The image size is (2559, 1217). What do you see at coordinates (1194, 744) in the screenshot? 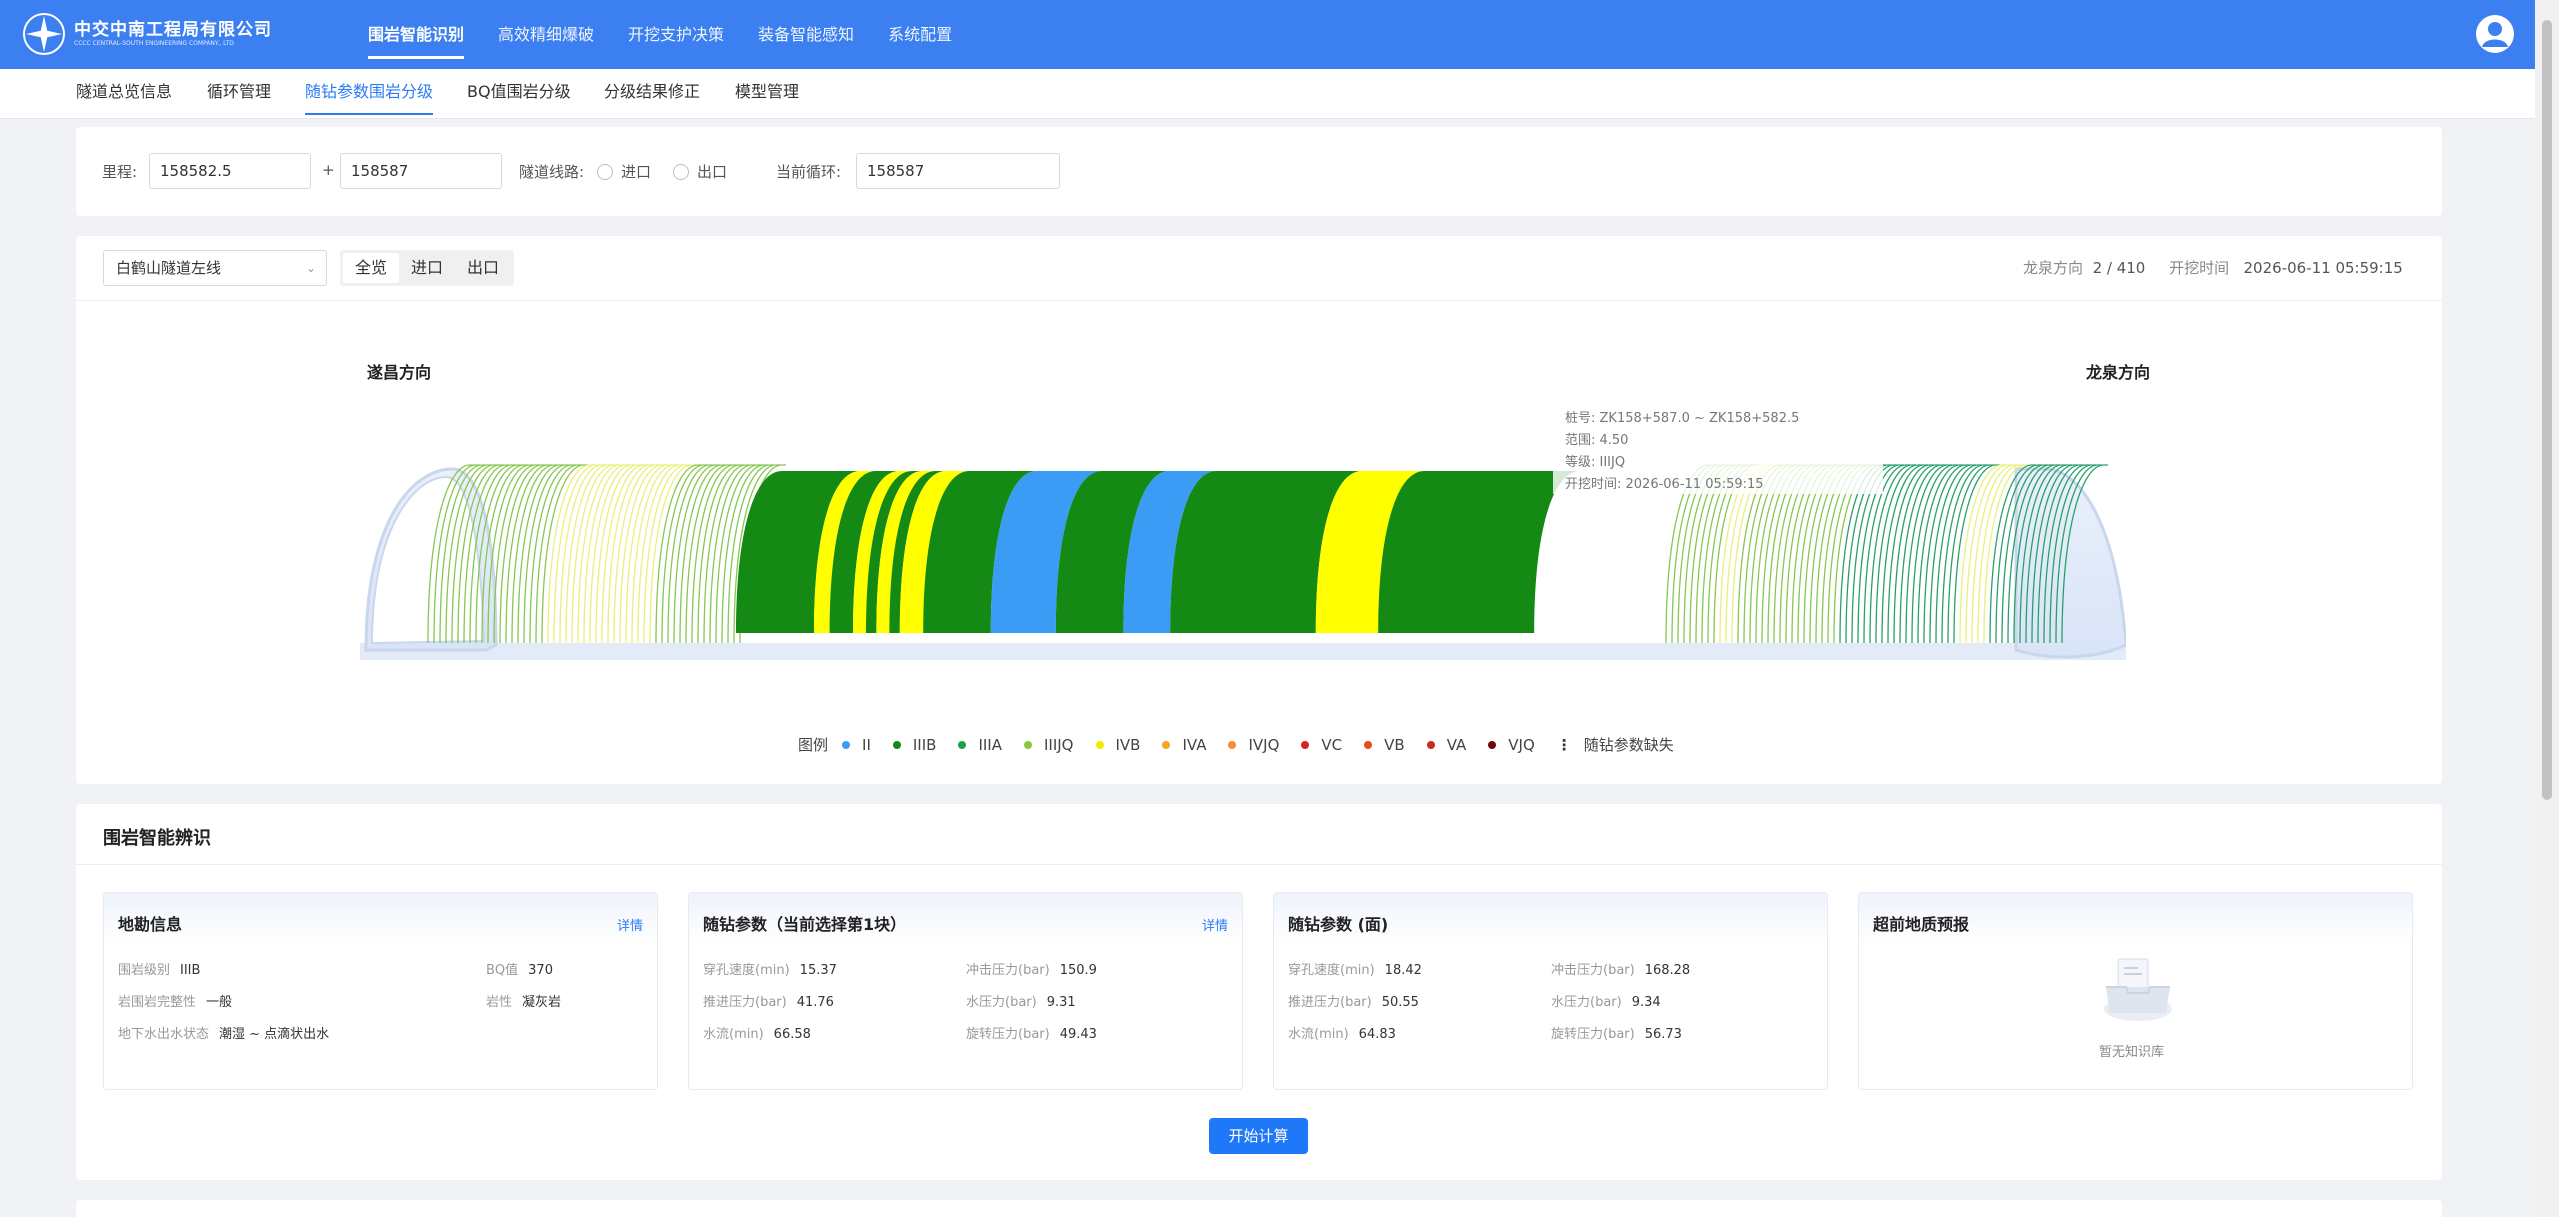
I see `legend-label: IVA` at bounding box center [1194, 744].